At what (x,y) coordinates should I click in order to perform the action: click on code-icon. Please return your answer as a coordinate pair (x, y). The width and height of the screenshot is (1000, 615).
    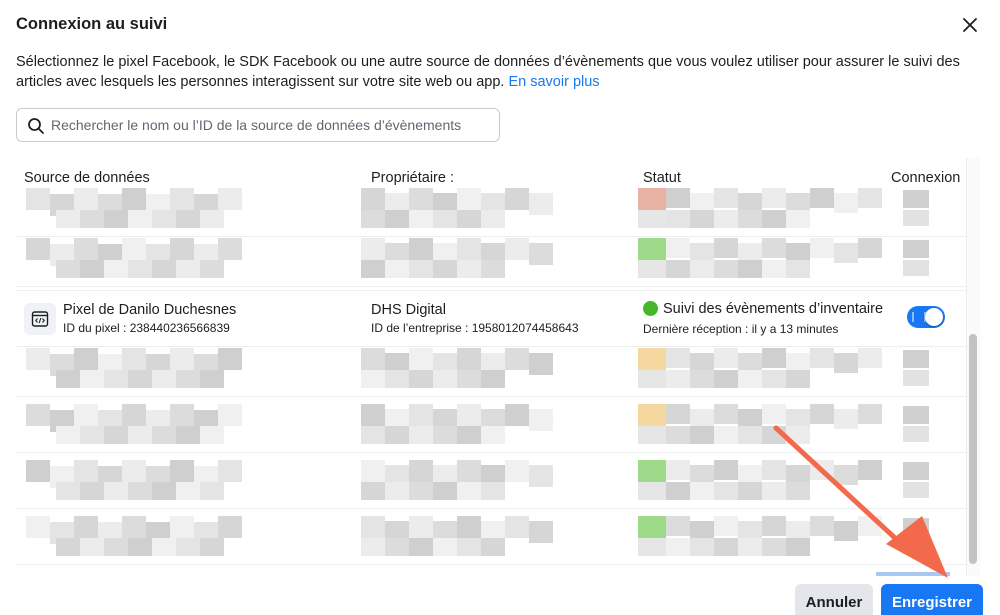
    Looking at the image, I should click on (40, 319).